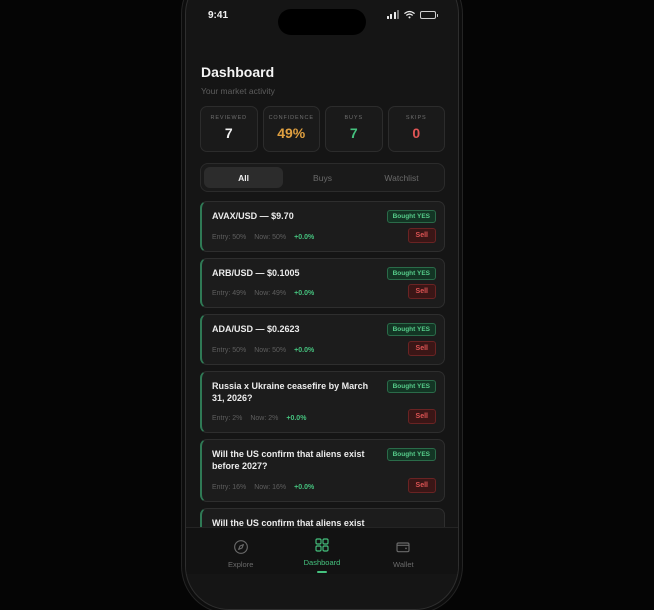 The width and height of the screenshot is (654, 610). Describe the element at coordinates (229, 118) in the screenshot. I see `stat-label: REVIEWED` at that location.